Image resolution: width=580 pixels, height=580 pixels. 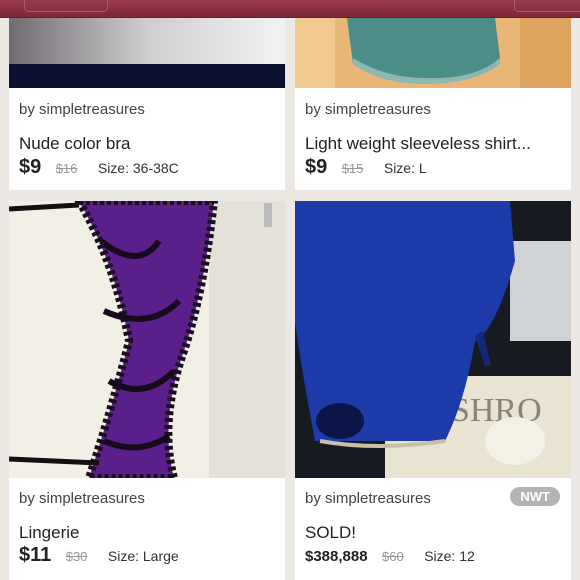 What do you see at coordinates (49, 533) in the screenshot?
I see `listing-title: Lingerie` at bounding box center [49, 533].